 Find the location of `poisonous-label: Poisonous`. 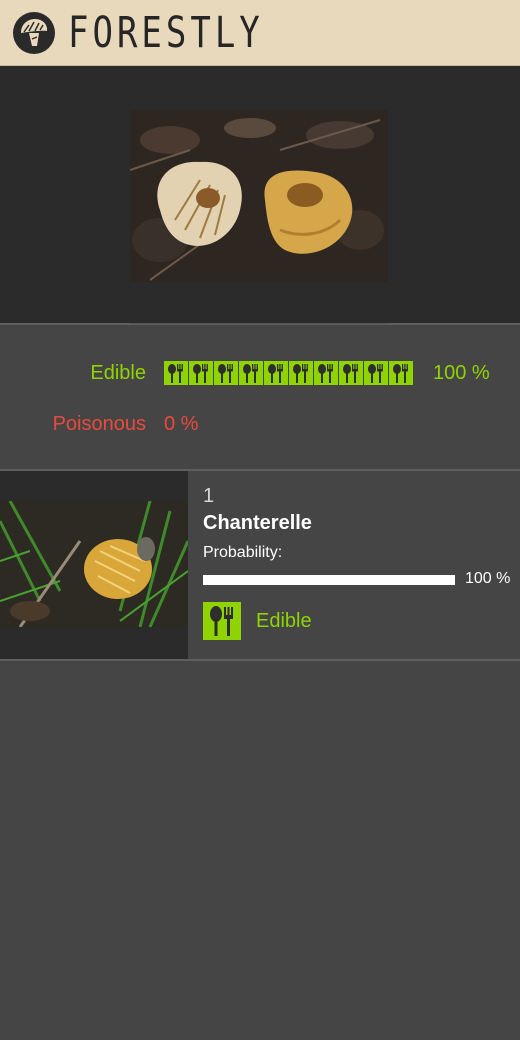

poisonous-label: Poisonous is located at coordinates (99, 424).